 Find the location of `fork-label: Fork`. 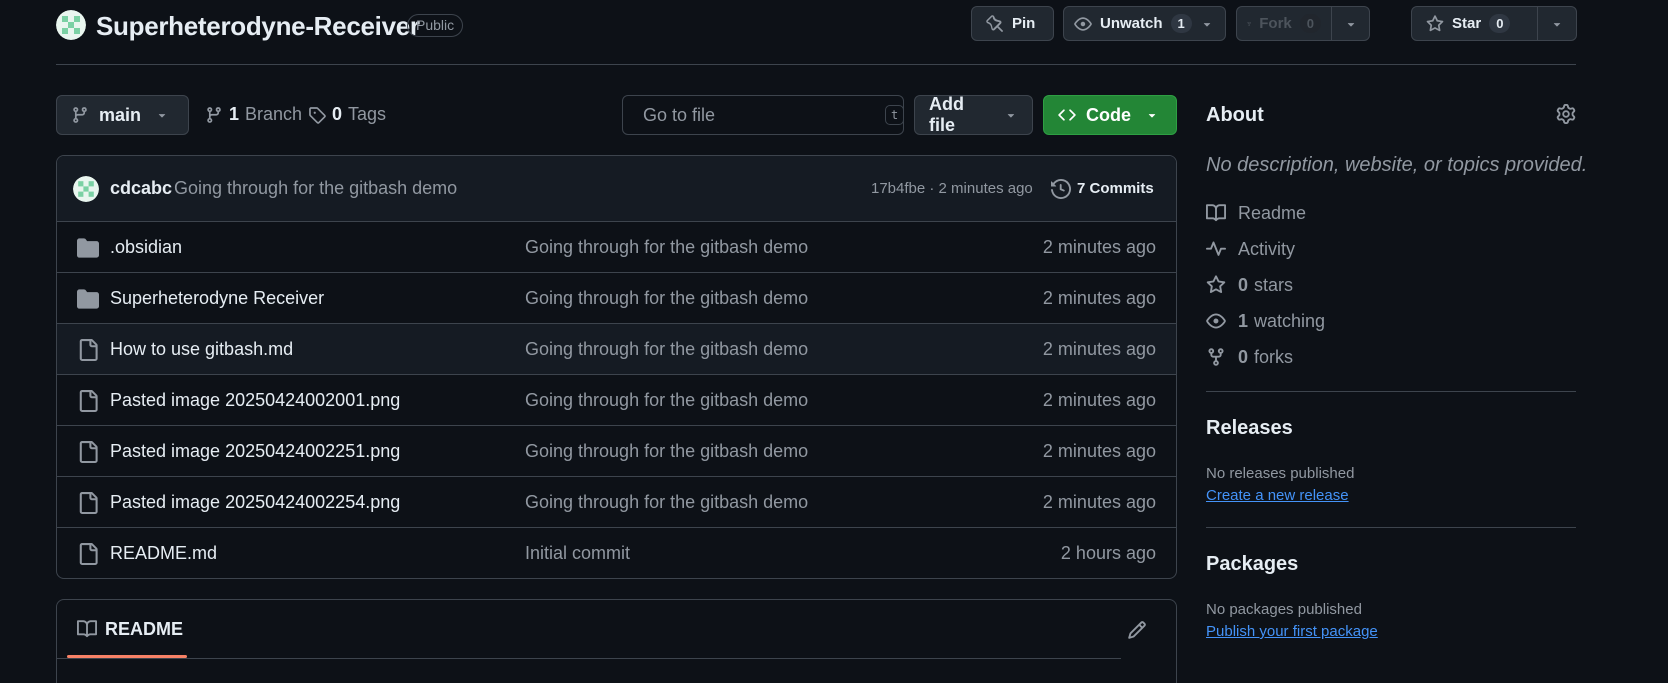

fork-label: Fork is located at coordinates (1275, 23).